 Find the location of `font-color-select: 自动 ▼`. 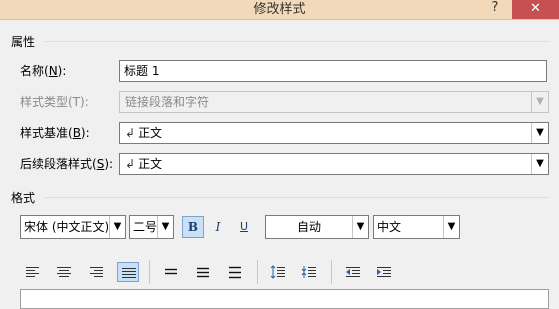

font-color-select: 自动 ▼ is located at coordinates (317, 227).